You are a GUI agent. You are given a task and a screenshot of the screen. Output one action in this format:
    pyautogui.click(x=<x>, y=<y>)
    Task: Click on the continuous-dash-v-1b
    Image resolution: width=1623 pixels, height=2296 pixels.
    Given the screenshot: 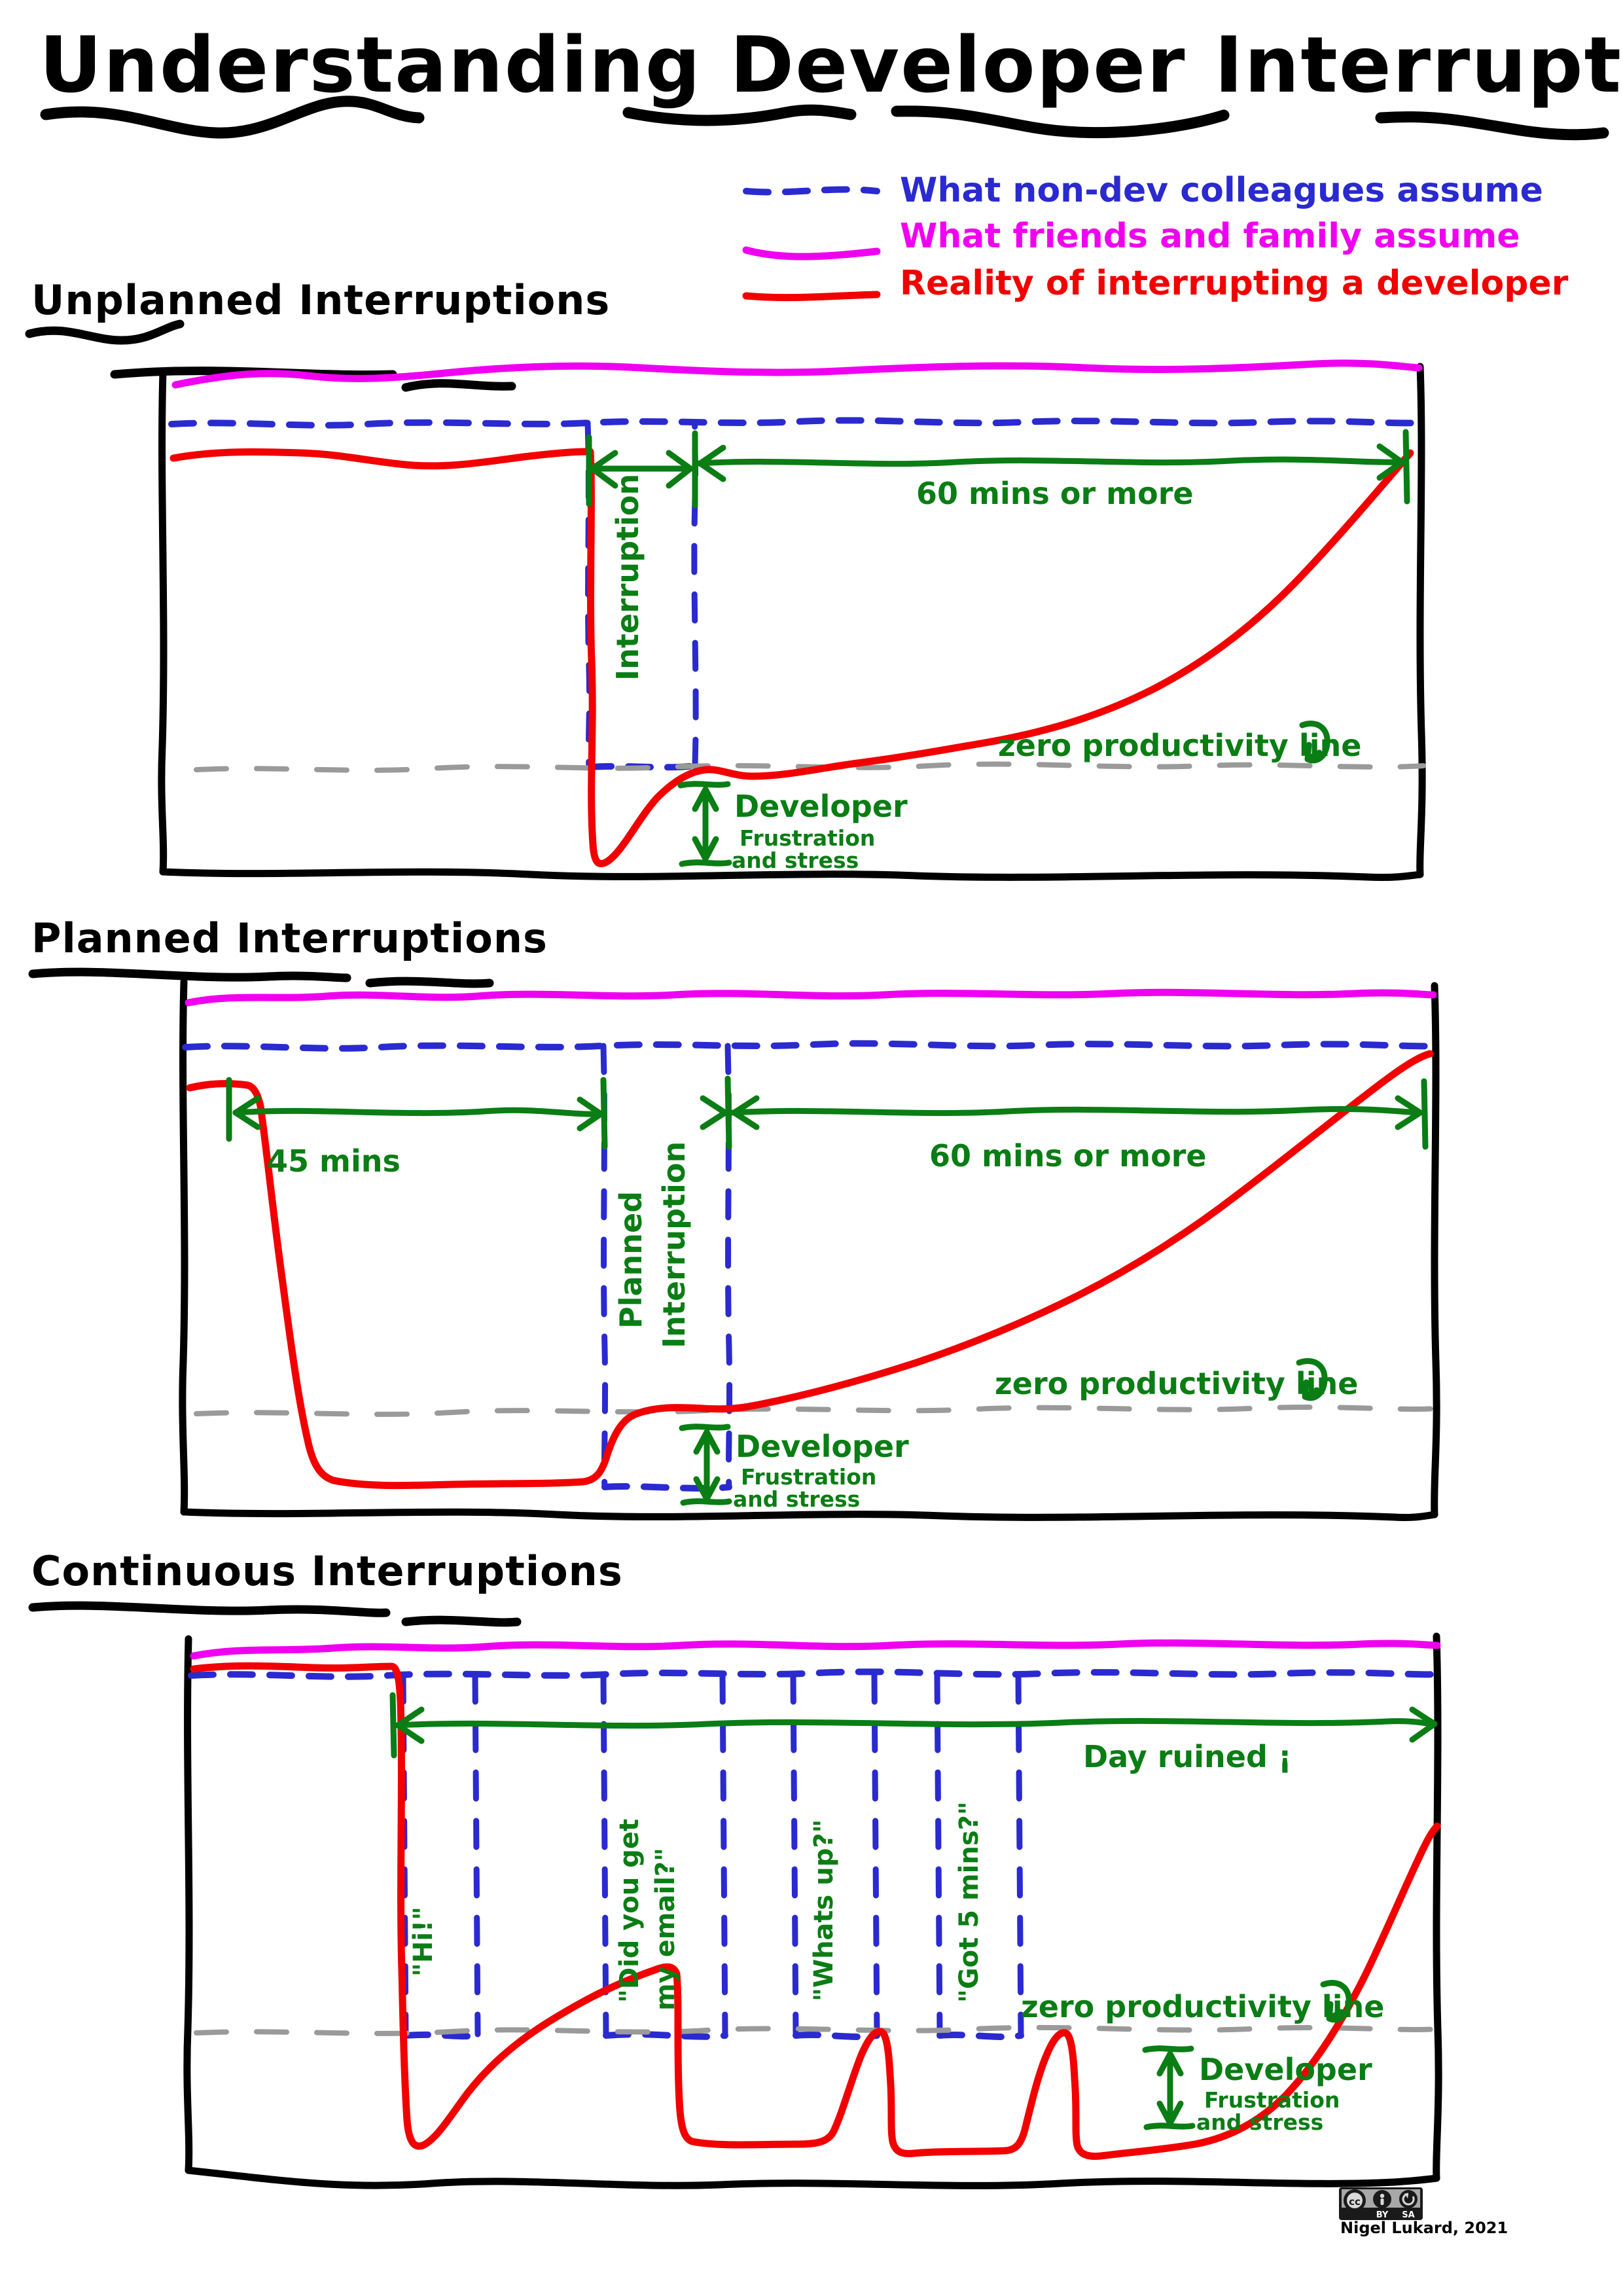 What is the action you would take?
    pyautogui.click(x=476, y=1855)
    